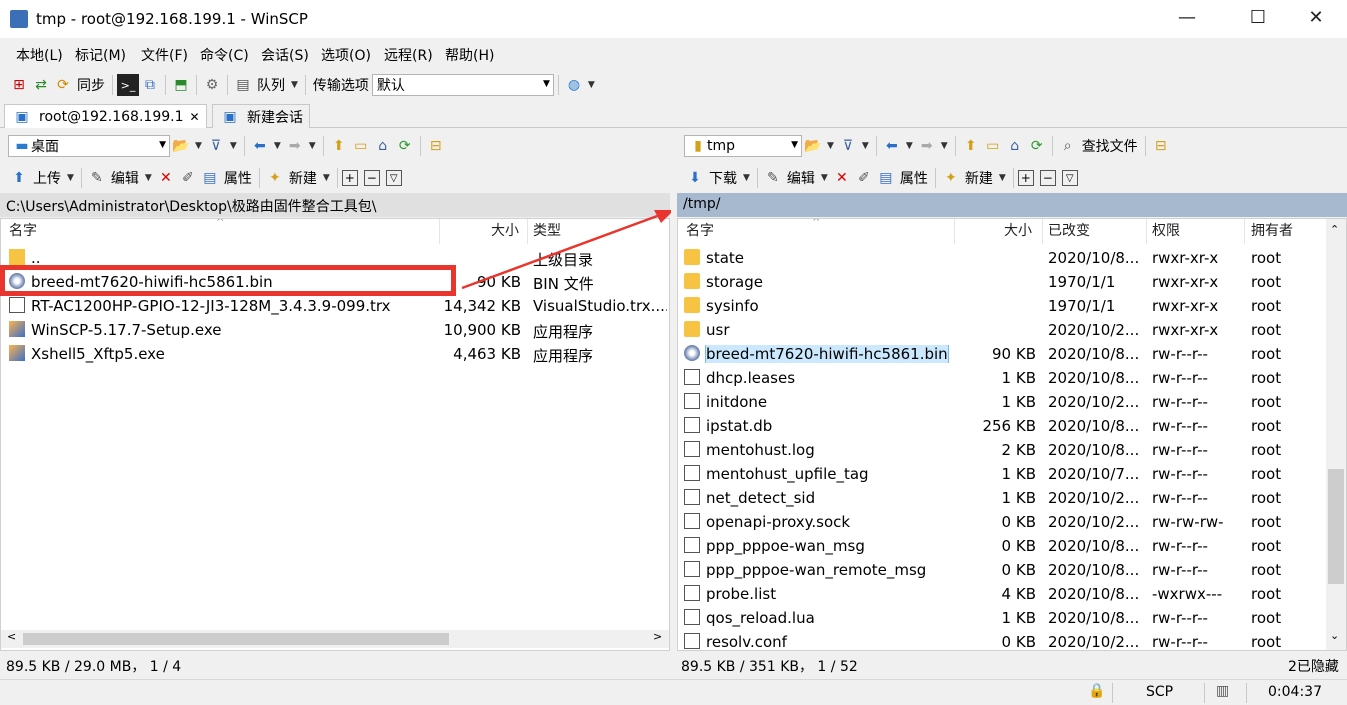 The image size is (1347, 705). What do you see at coordinates (1161, 146) in the screenshot?
I see `tree-icon: ⊟` at bounding box center [1161, 146].